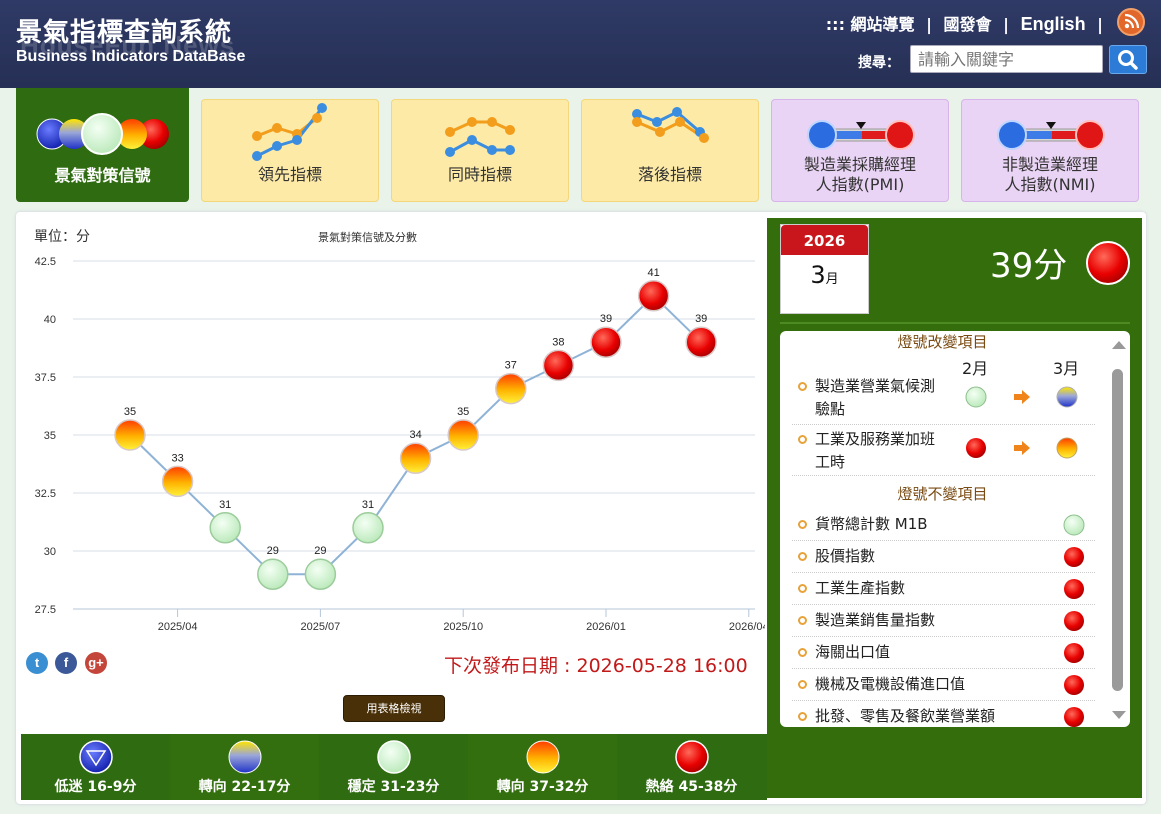 The width and height of the screenshot is (1161, 814). What do you see at coordinates (102, 145) in the screenshot?
I see `tab-business-signal: 景氣對策信號` at bounding box center [102, 145].